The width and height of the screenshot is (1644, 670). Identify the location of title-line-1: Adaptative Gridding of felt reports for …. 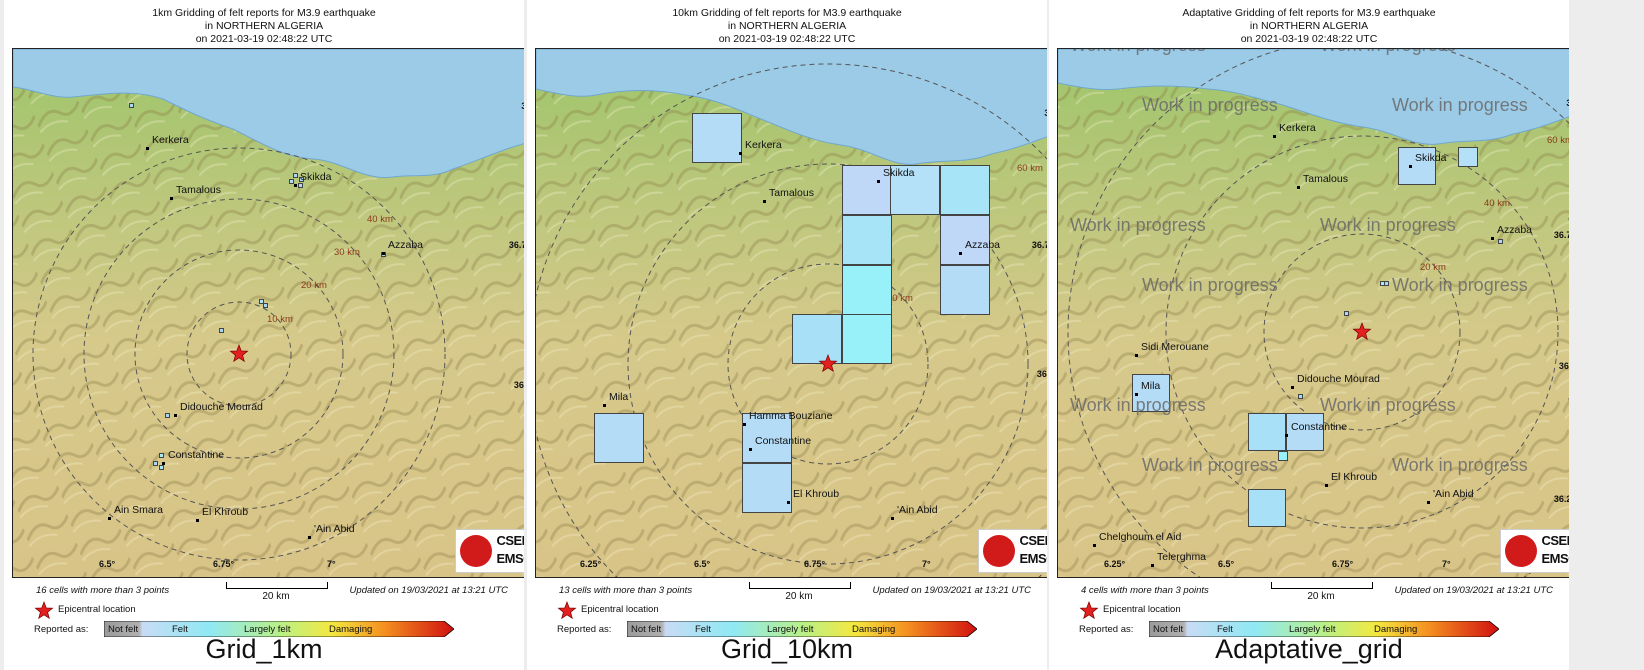
(1309, 13).